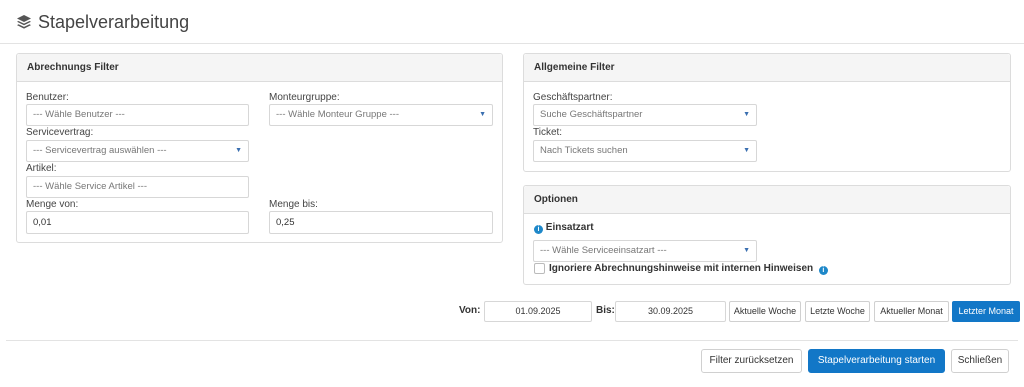 This screenshot has width=1024, height=387. I want to click on deployment-label: Einsatzart, so click(569, 227).